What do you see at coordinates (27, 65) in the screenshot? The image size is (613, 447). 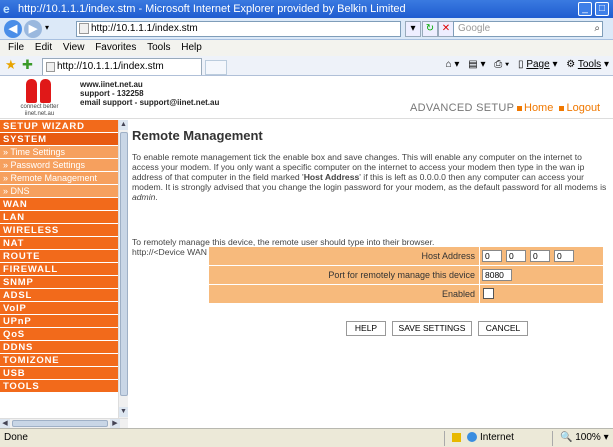 I see `add-favorite-icon: ✚` at bounding box center [27, 65].